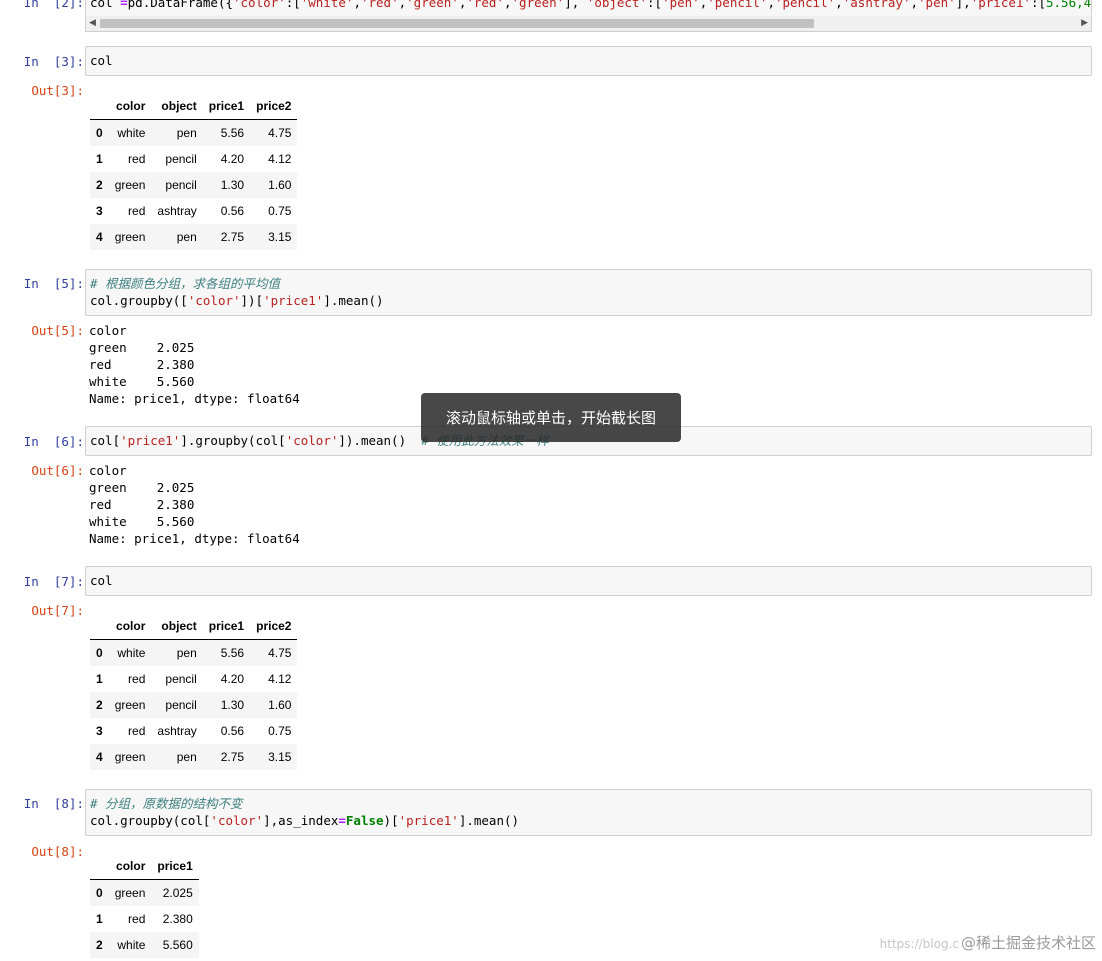  Describe the element at coordinates (185, 283) in the screenshot. I see `code-comment: # 根据颜色分组，求各组的平均值` at that location.